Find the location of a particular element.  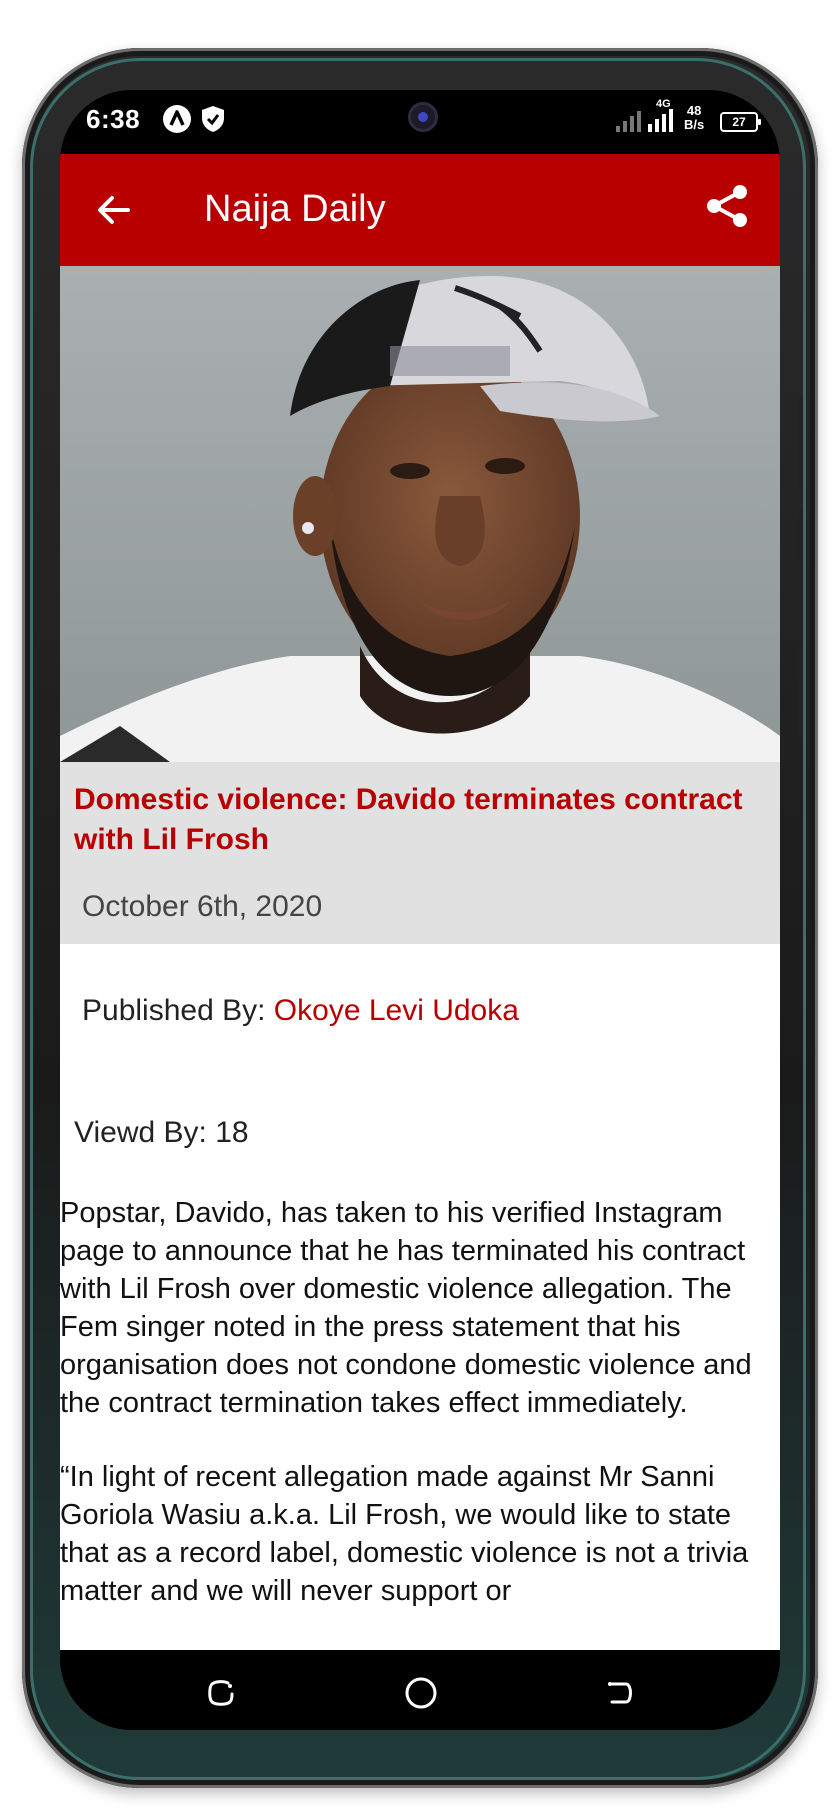

viewed-label: Viewd By: is located at coordinates (140, 1132).